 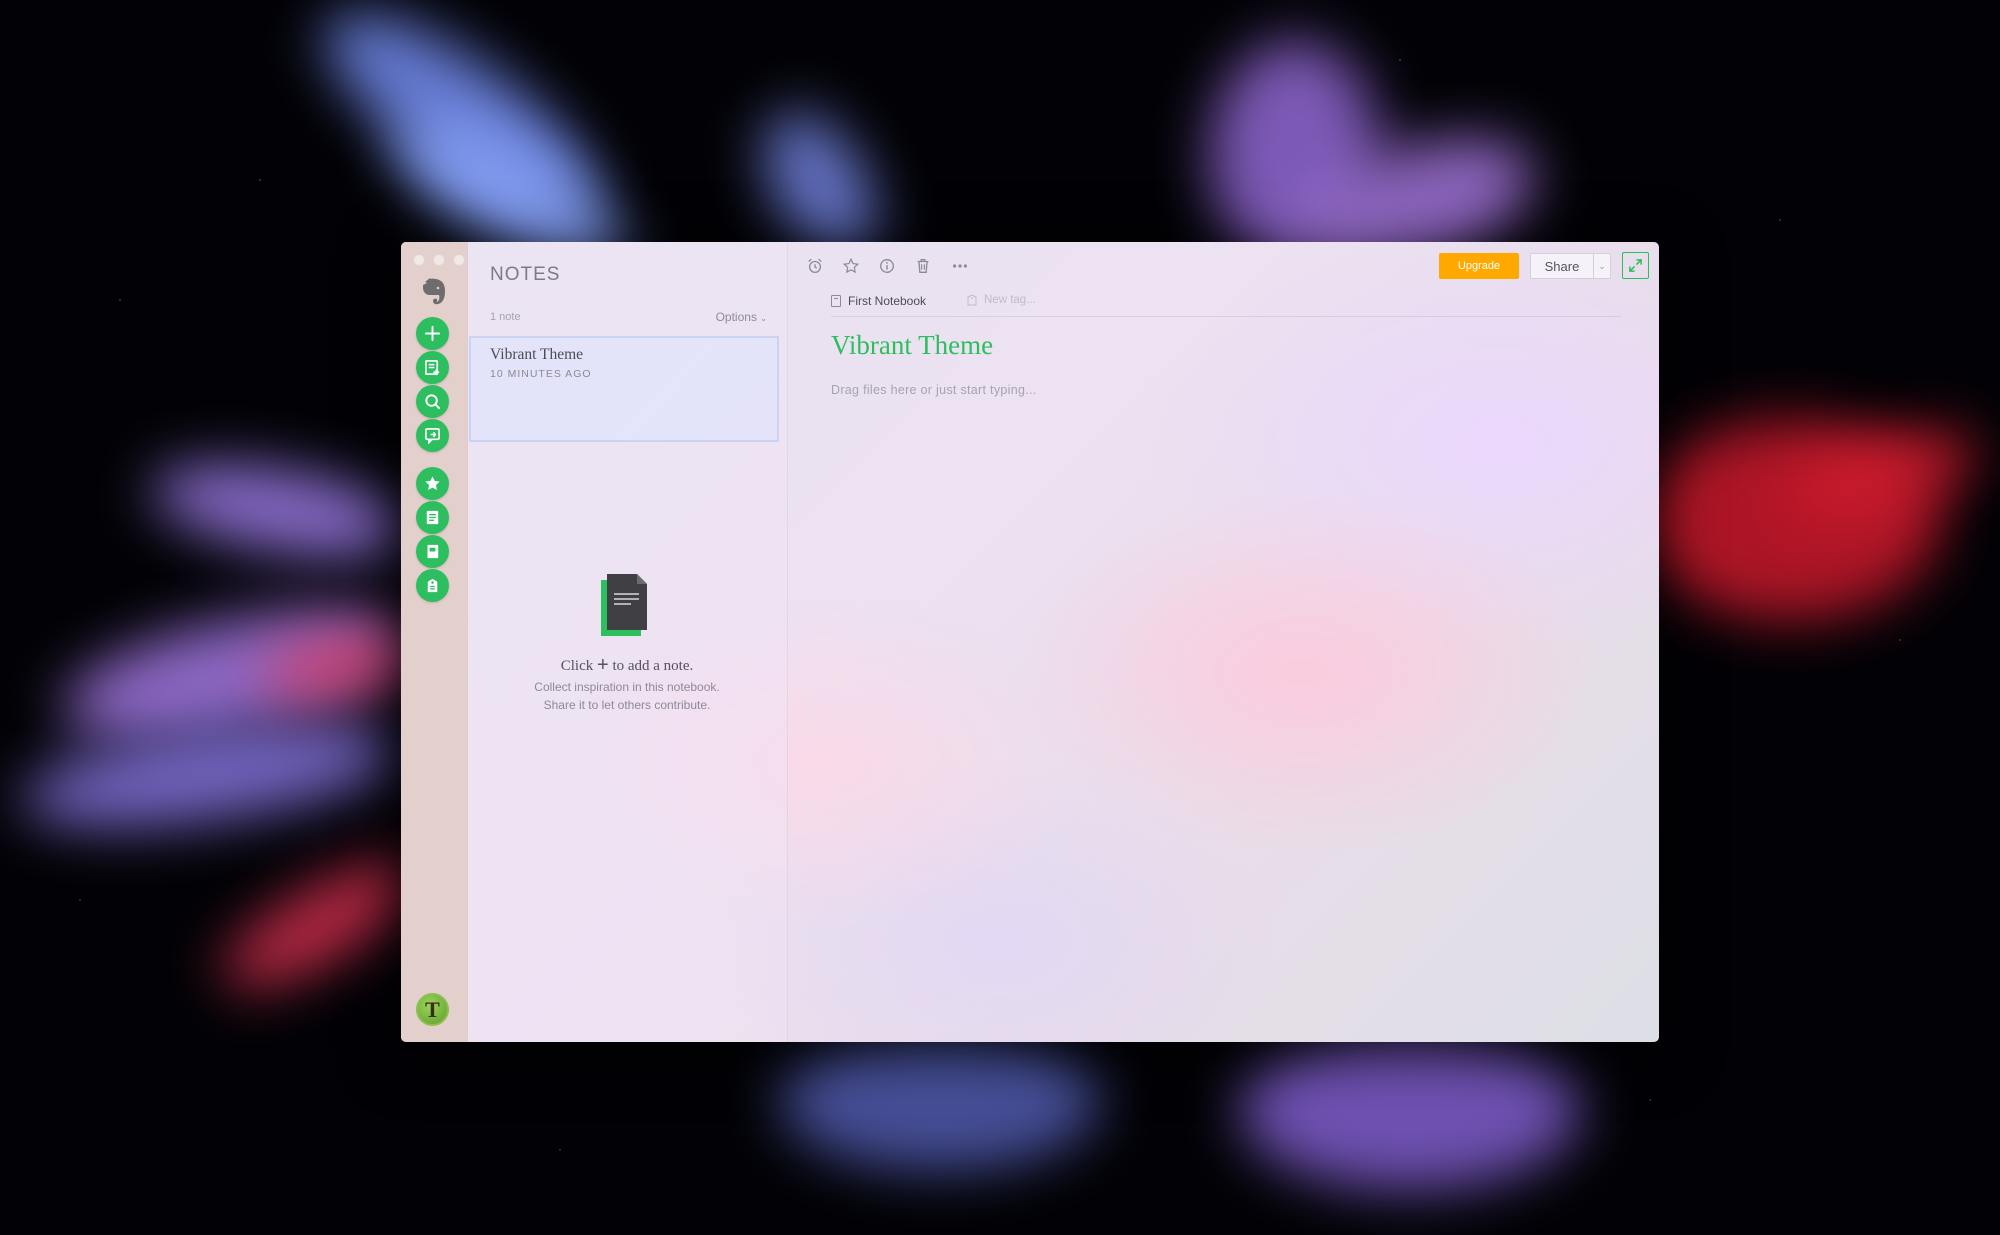 I want to click on options-label: Options, so click(x=736, y=317).